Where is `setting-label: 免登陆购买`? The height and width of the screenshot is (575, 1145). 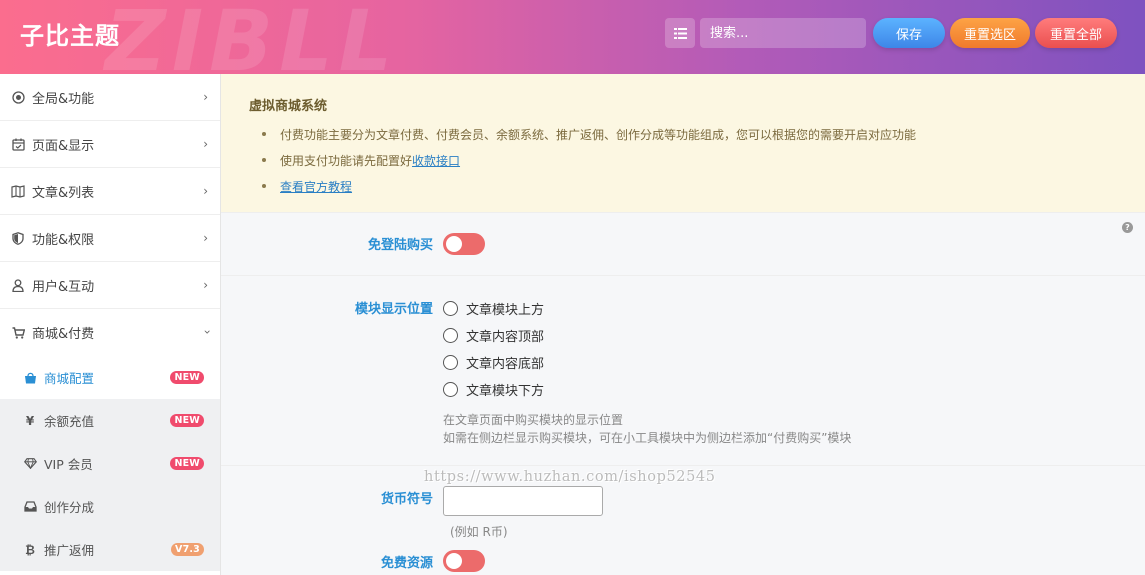
setting-label: 免登陆购买 is located at coordinates (400, 245).